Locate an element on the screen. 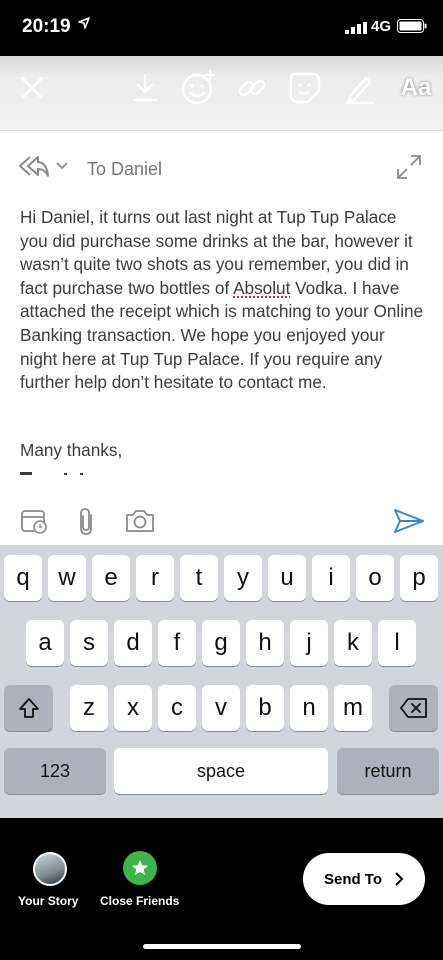 The image size is (443, 960). space-key: space is located at coordinates (221, 771).